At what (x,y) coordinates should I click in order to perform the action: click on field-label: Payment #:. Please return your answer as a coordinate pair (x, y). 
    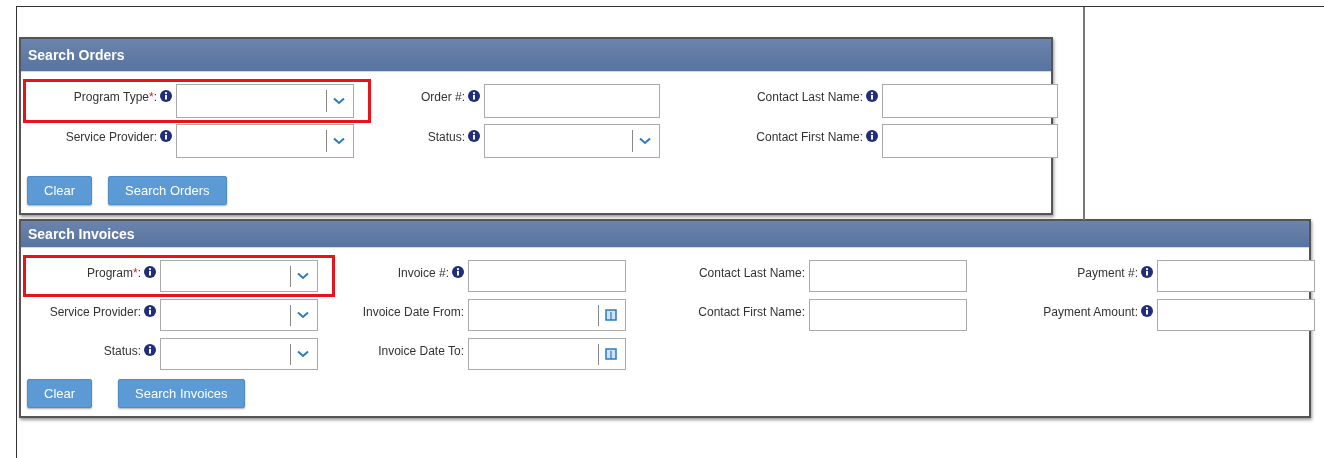
    Looking at the image, I should click on (1107, 273).